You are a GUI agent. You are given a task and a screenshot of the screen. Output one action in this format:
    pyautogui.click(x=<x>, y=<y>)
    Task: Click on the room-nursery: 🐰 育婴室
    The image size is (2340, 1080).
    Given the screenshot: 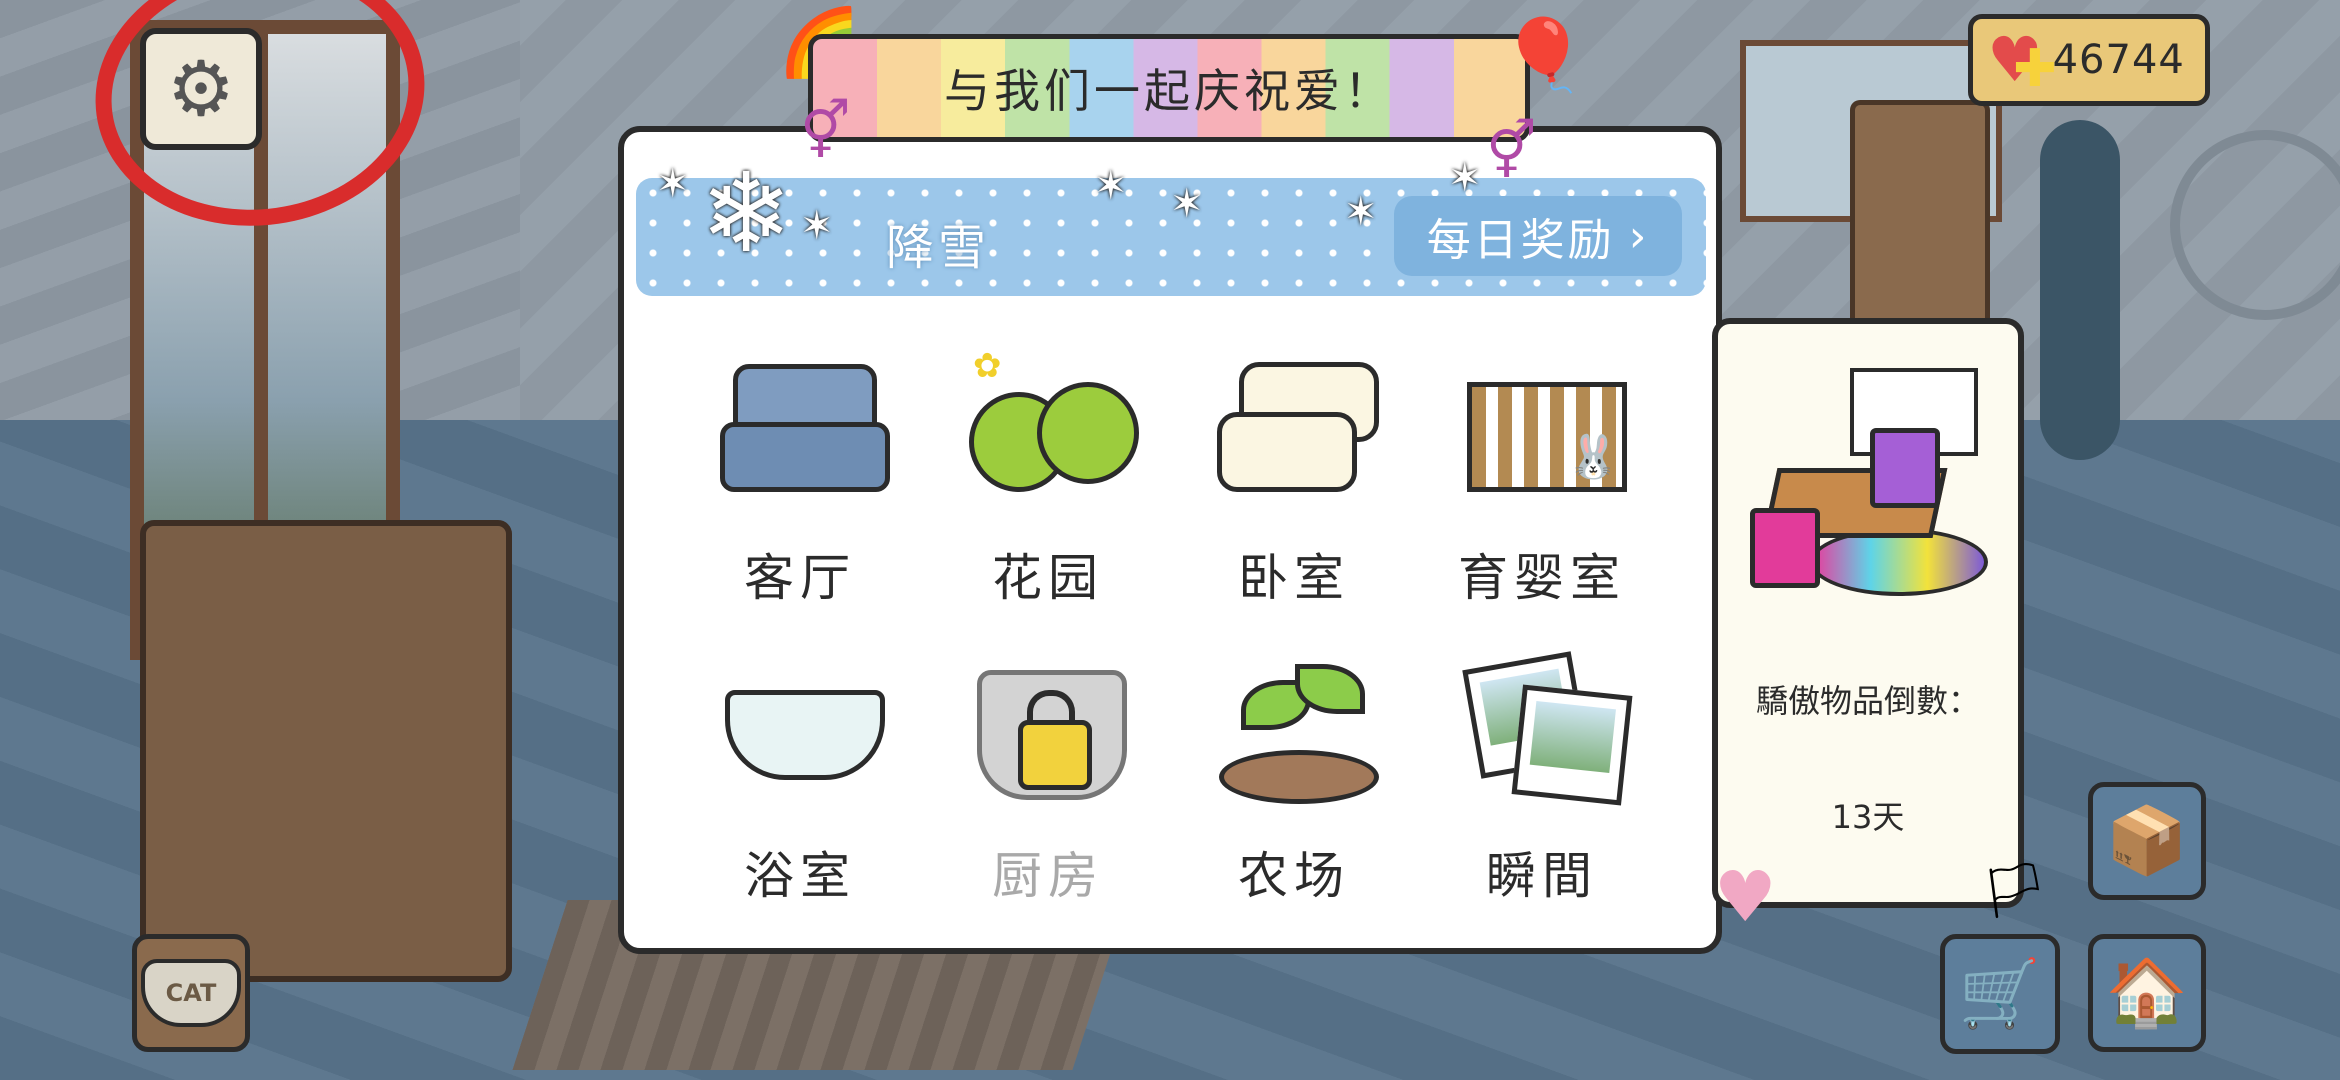 What is the action you would take?
    pyautogui.click(x=1542, y=482)
    